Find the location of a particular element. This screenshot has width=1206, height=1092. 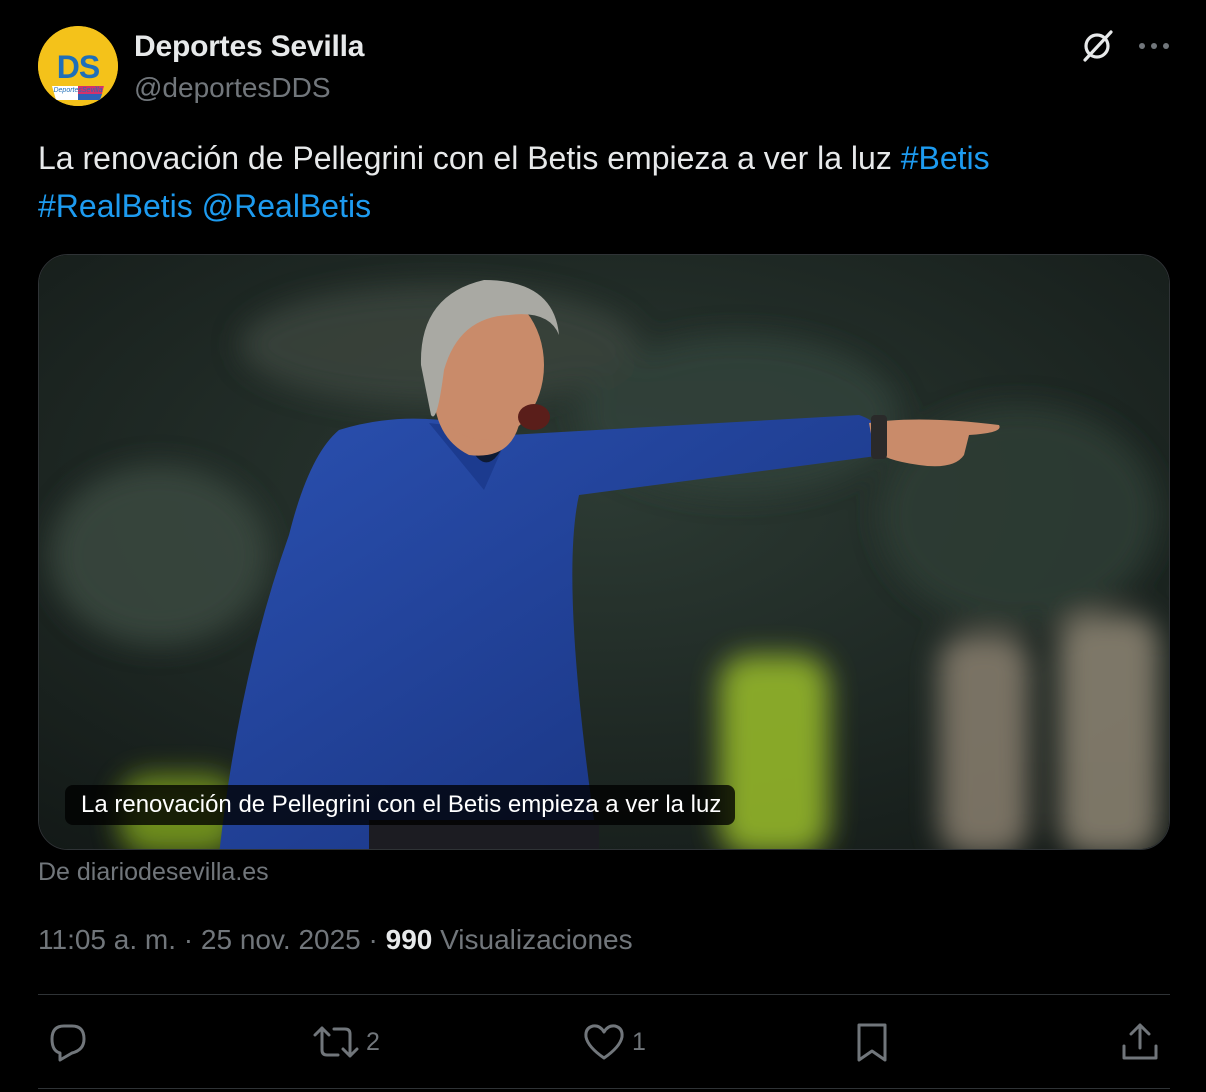

reply-icon is located at coordinates (68, 1043).